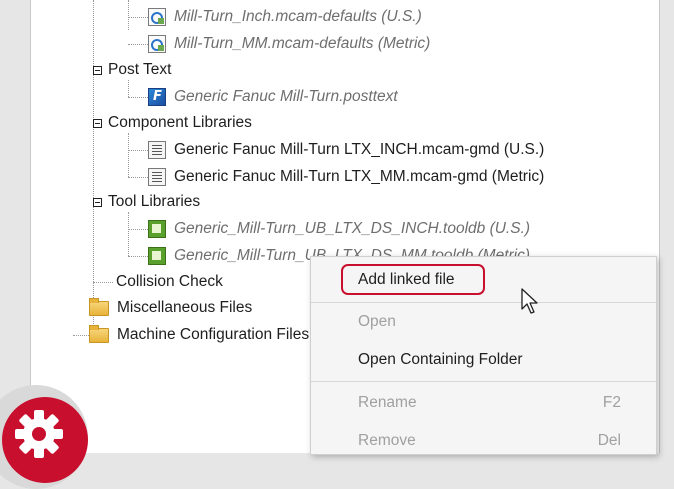  I want to click on tree-item-inch-defaults: Mill-Turn_Inch.mcam-defaults (U.S.), so click(285, 17).